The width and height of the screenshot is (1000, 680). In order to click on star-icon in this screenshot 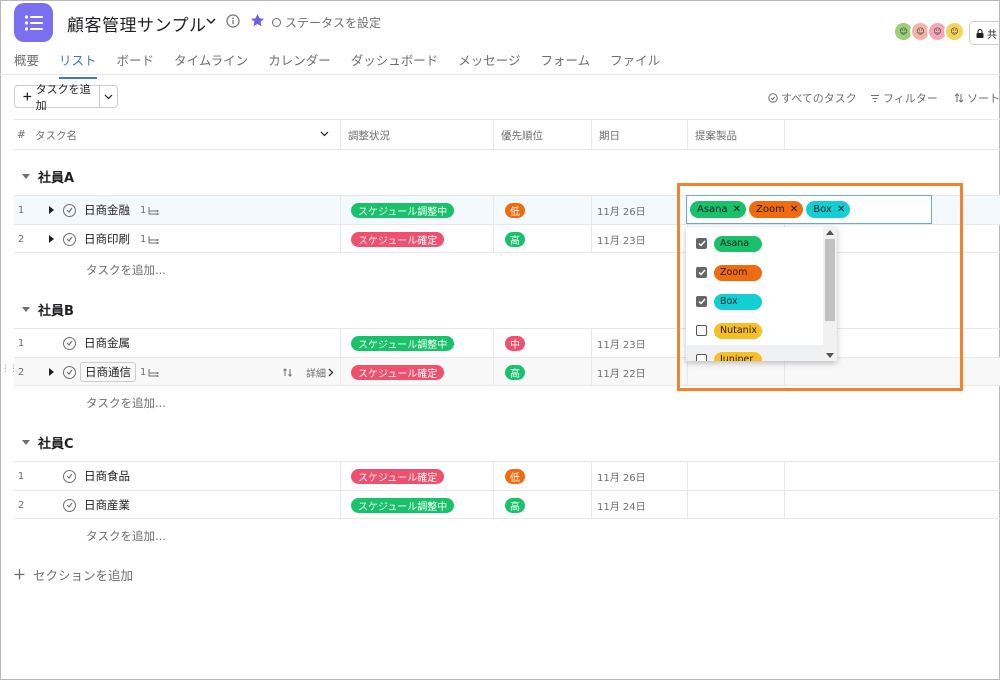, I will do `click(257, 20)`.